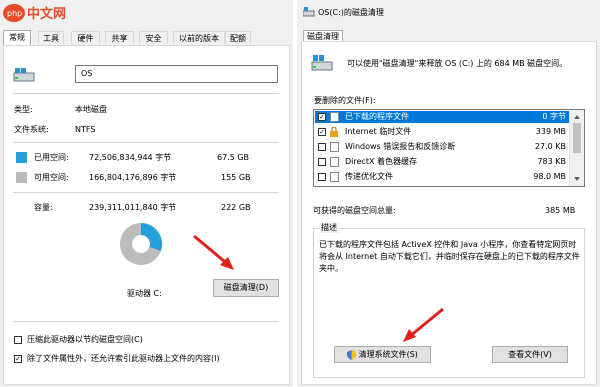  What do you see at coordinates (123, 358) in the screenshot?
I see `index-label: 除了文件属性外，还允许索引此驱动器上文件的内容(I)` at bounding box center [123, 358].